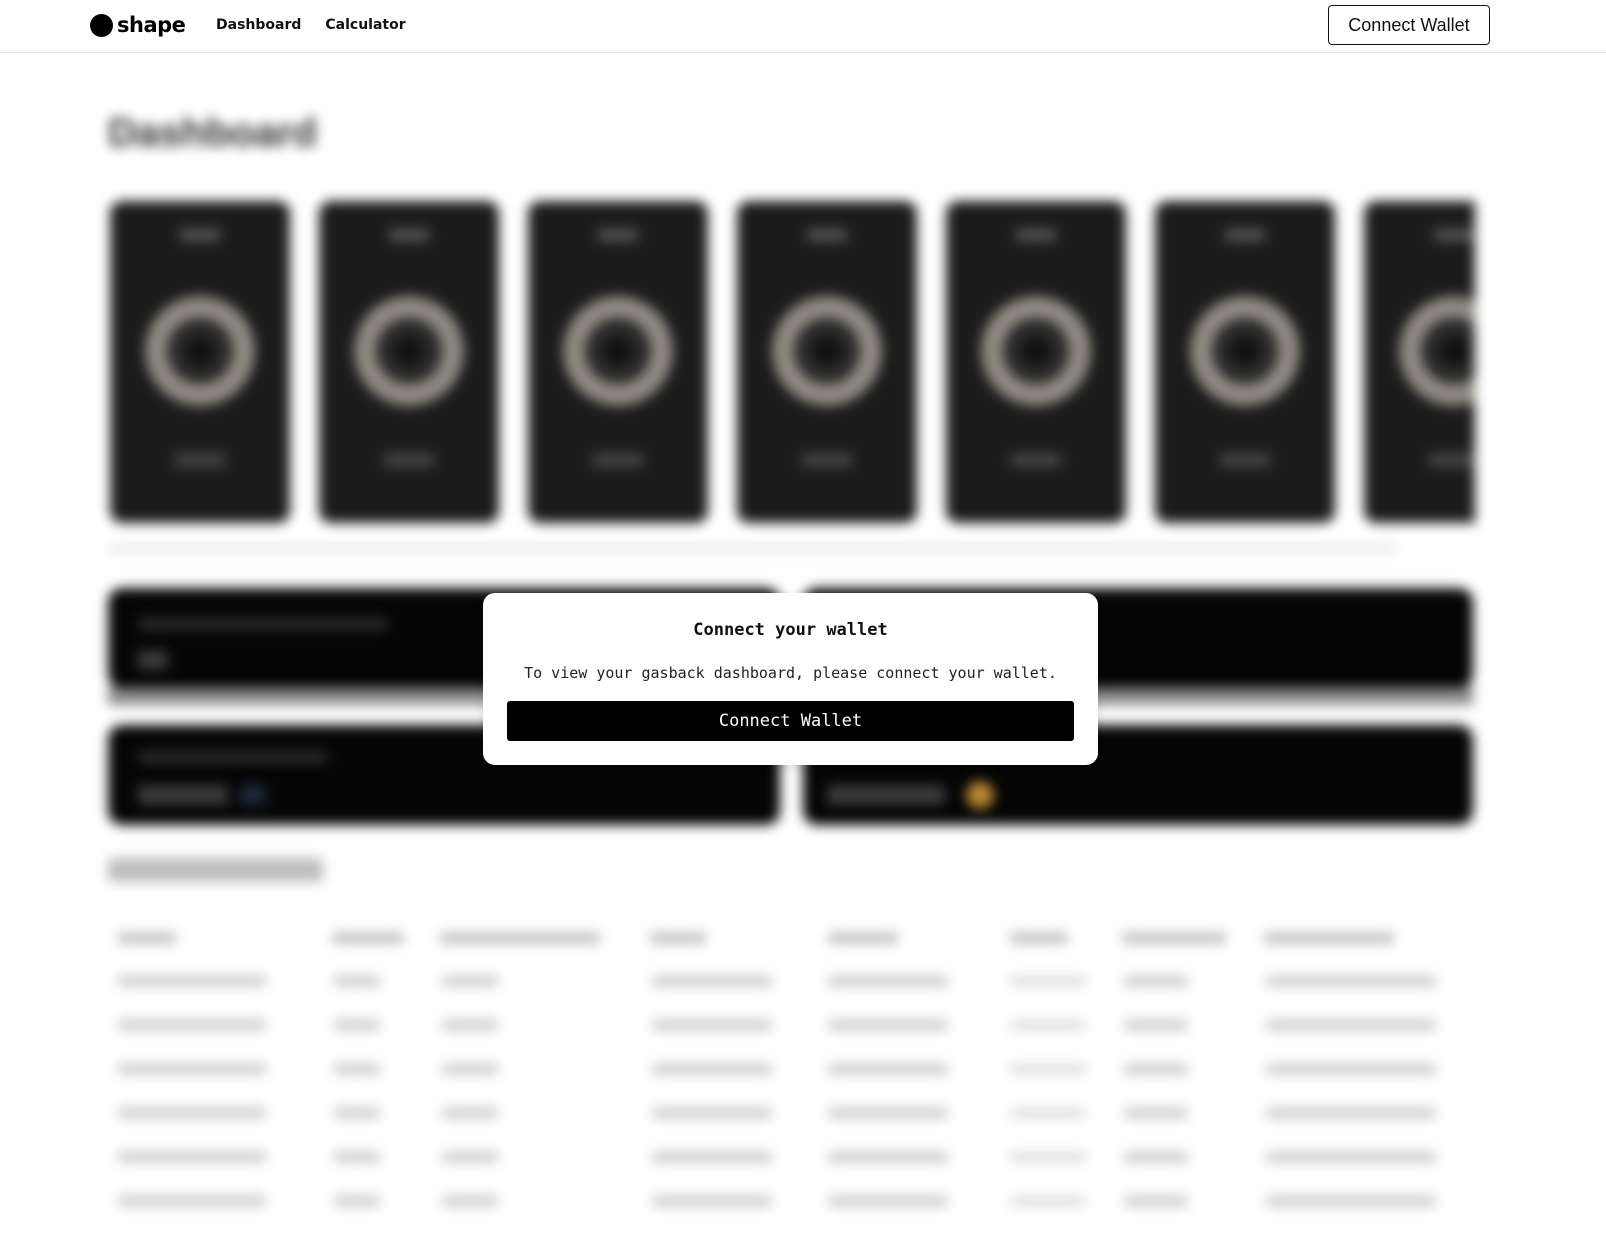 Image resolution: width=1606 pixels, height=1257 pixels. Describe the element at coordinates (258, 25) in the screenshot. I see `nav-dashboard: Dashboard` at that location.